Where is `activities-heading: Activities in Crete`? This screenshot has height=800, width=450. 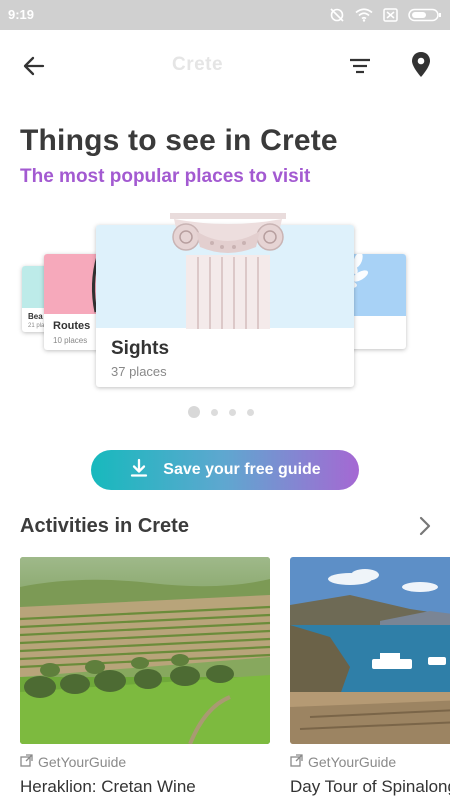
activities-heading: Activities in Crete is located at coordinates (104, 526).